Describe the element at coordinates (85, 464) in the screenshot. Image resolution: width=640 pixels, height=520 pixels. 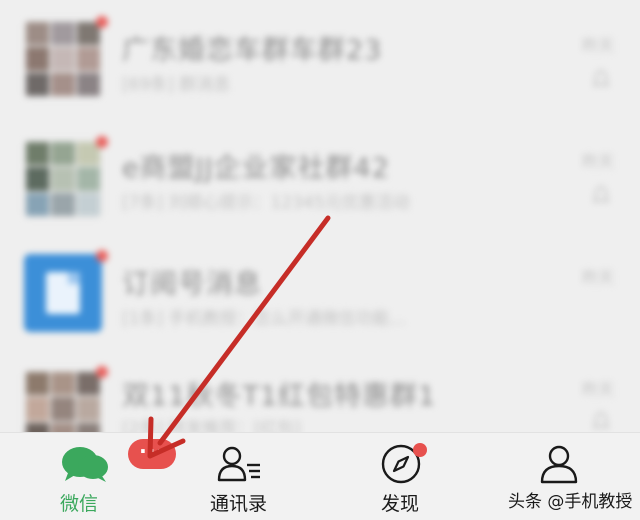
I see `chat-bubble-icon` at that location.